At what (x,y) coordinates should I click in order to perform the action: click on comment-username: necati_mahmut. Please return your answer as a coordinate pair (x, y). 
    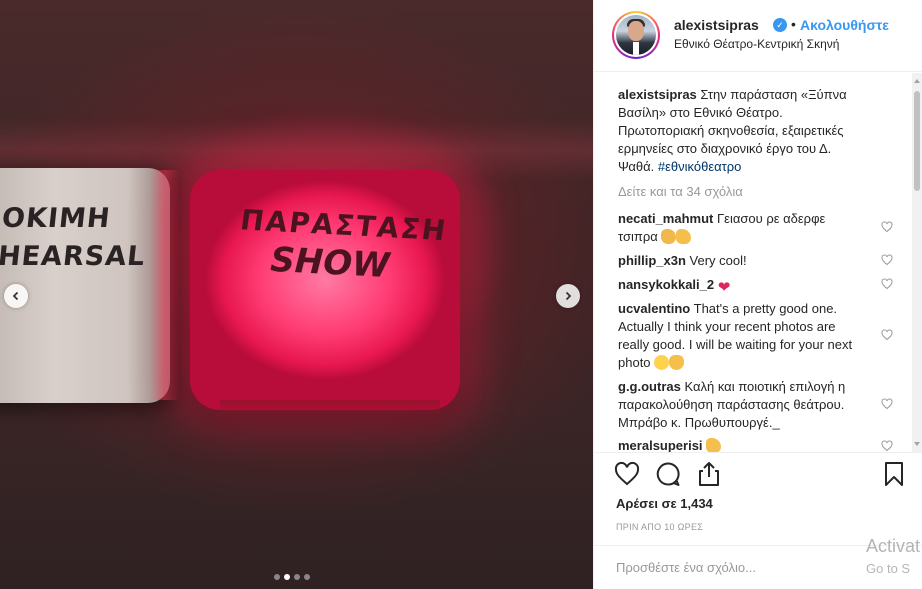
    Looking at the image, I should click on (665, 218).